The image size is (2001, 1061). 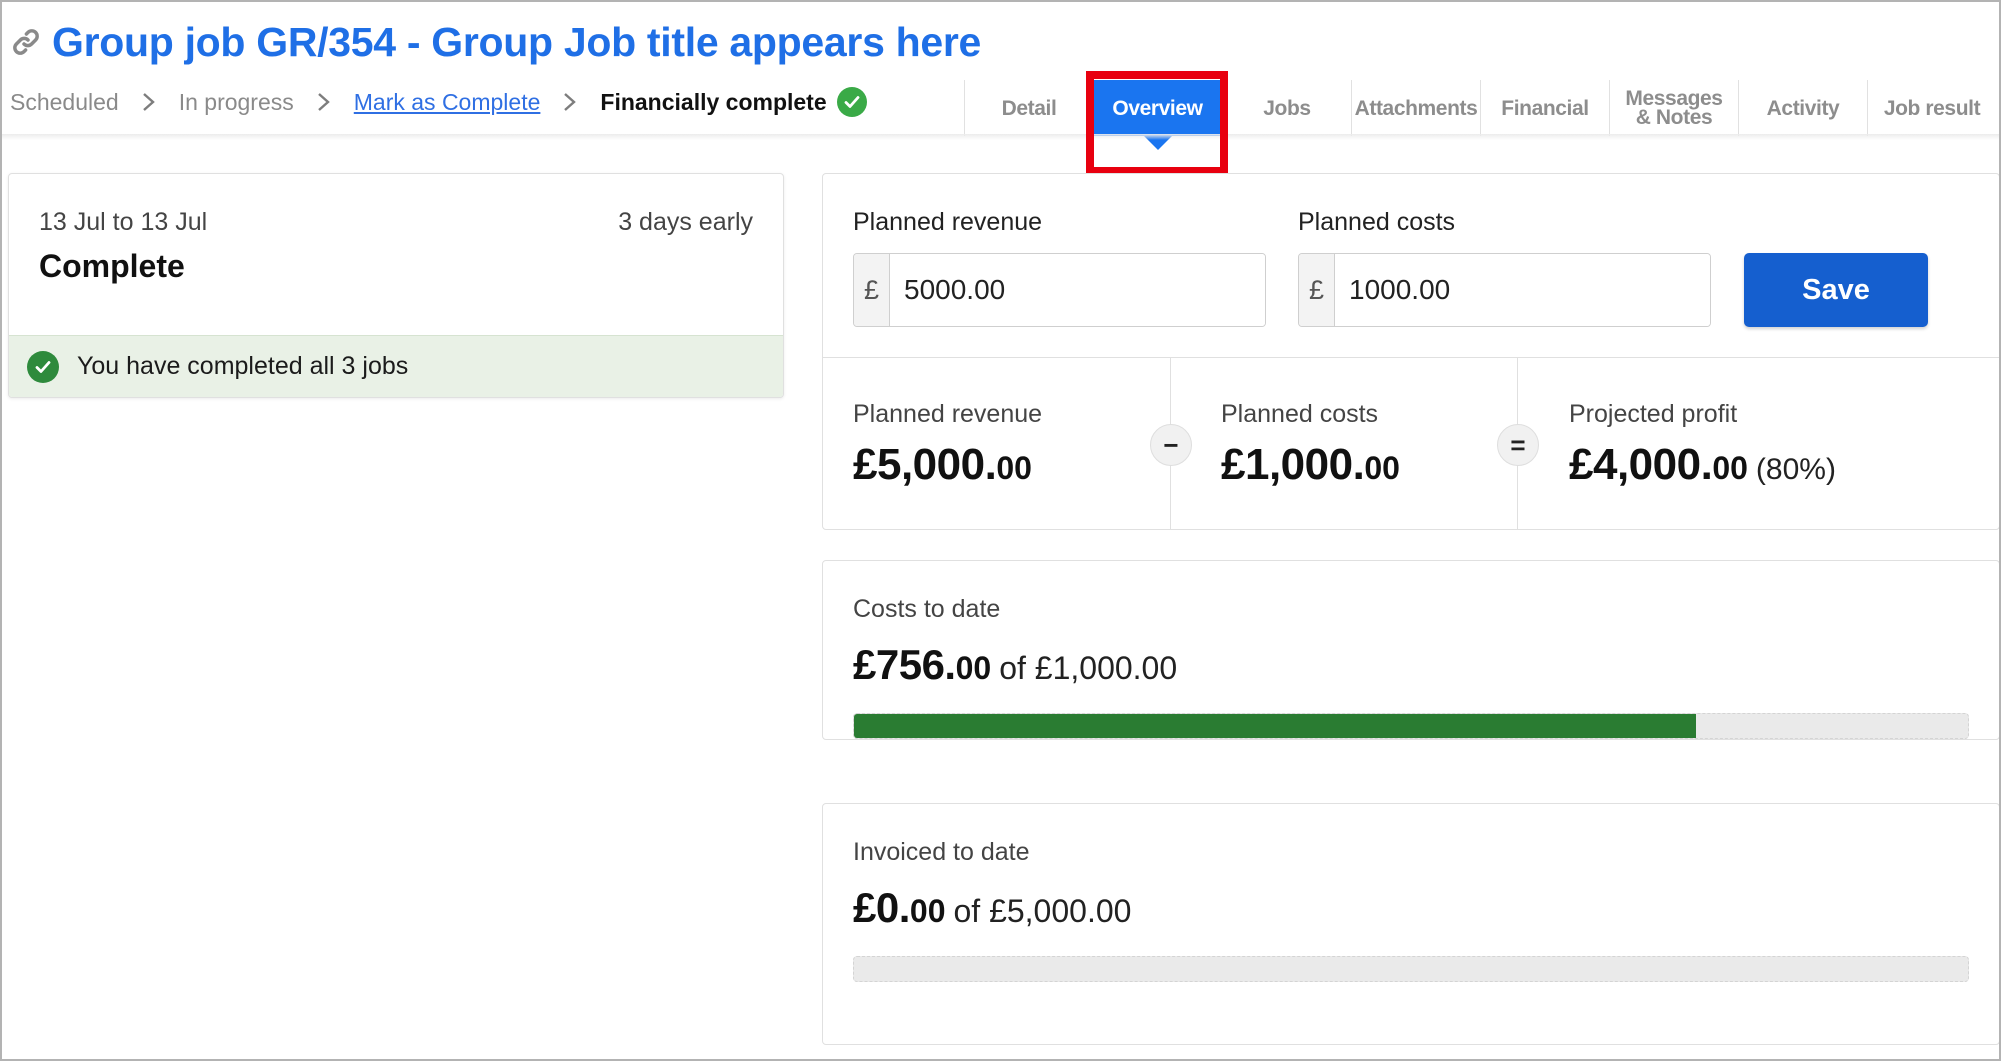 What do you see at coordinates (1544, 108) in the screenshot?
I see `tab-financial: Financial` at bounding box center [1544, 108].